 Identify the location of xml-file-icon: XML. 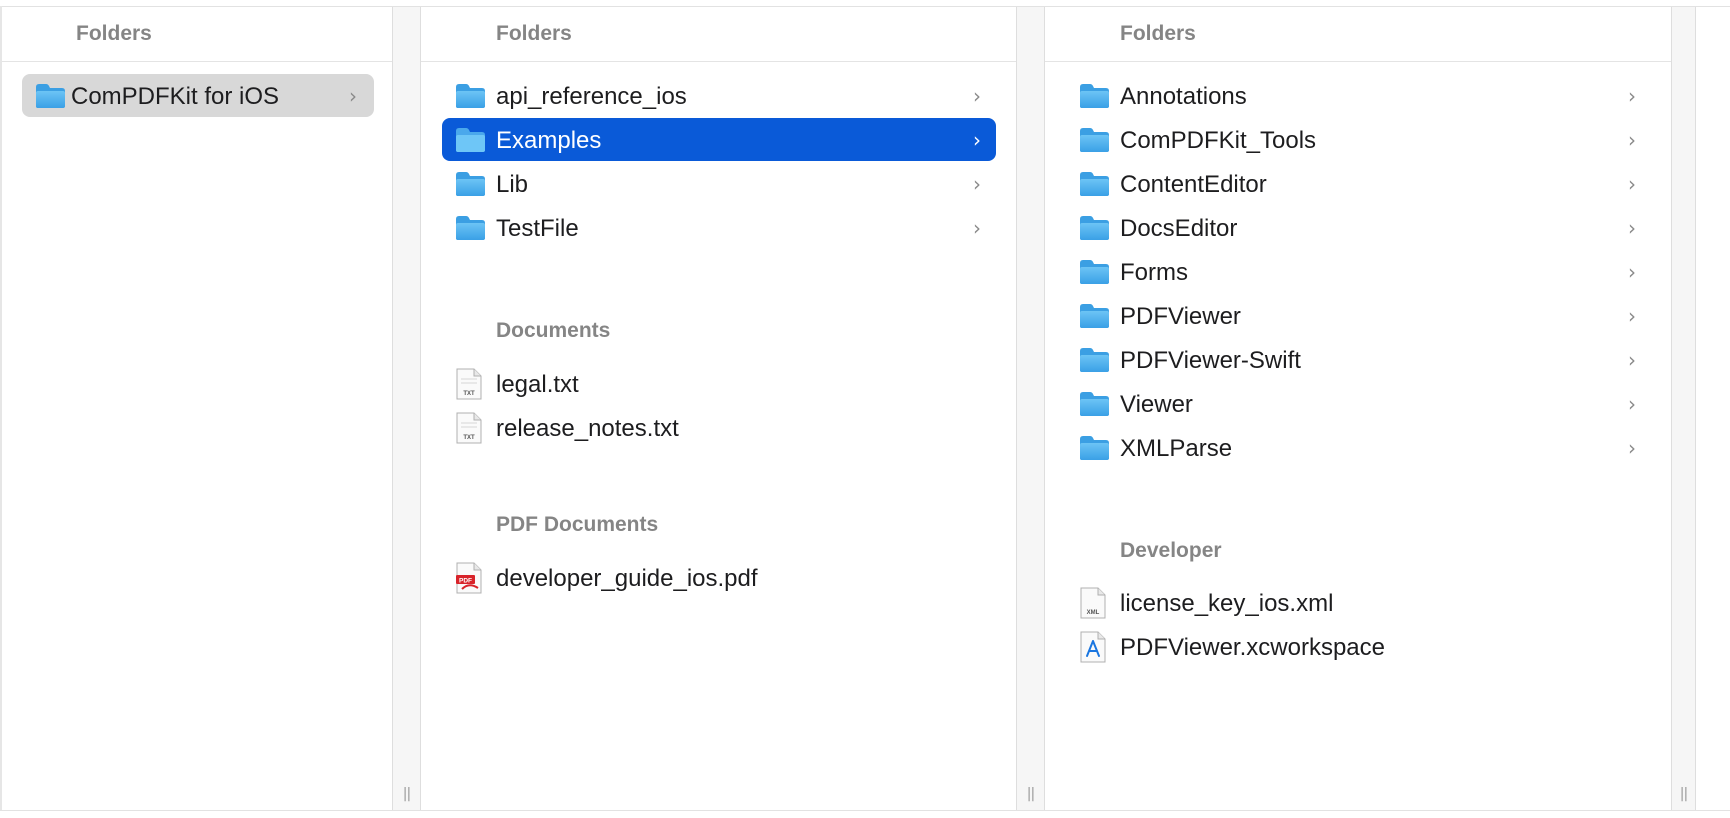
(1093, 603).